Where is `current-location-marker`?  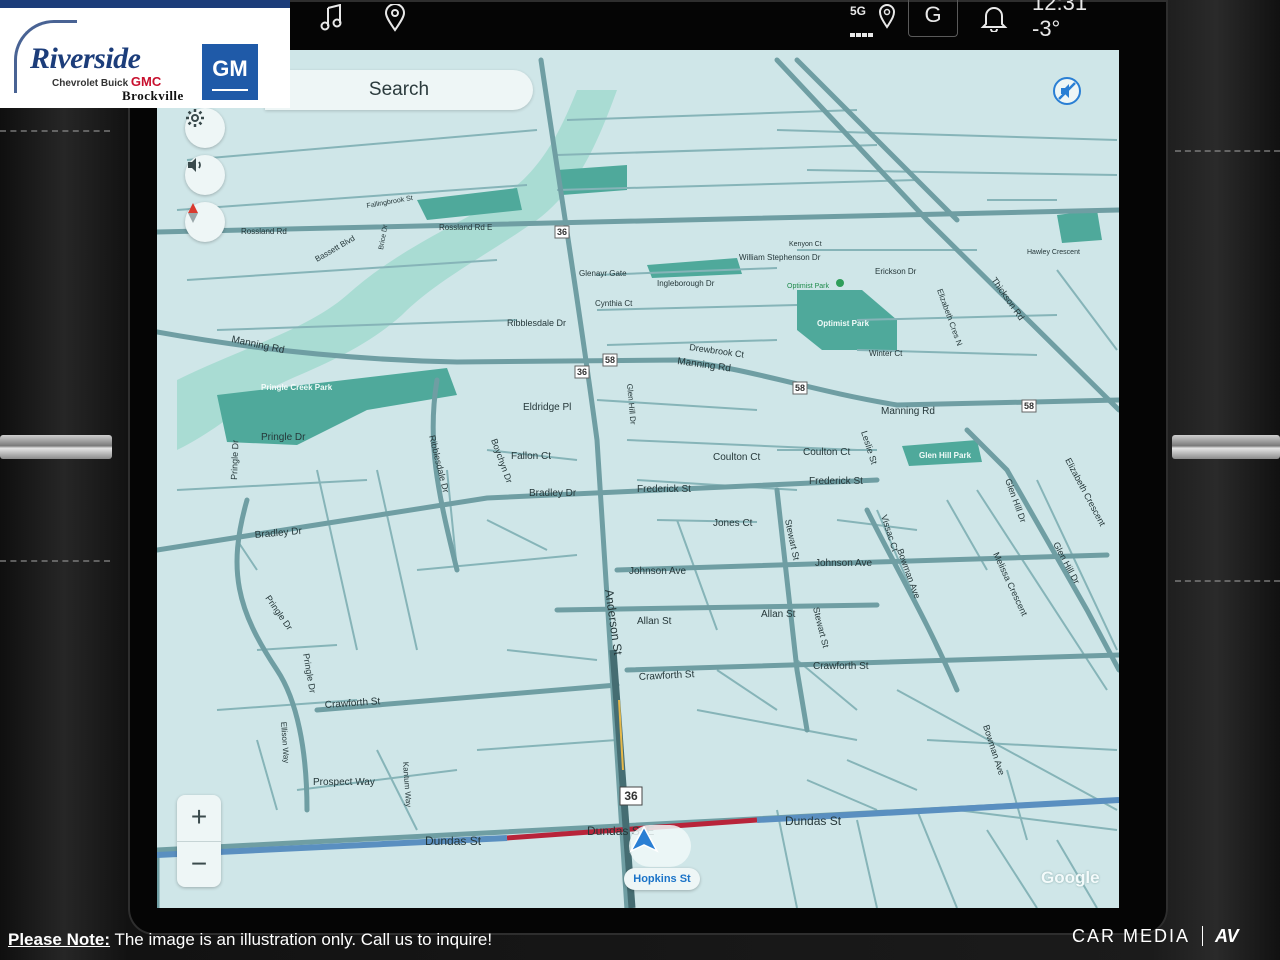
current-location-marker is located at coordinates (660, 846).